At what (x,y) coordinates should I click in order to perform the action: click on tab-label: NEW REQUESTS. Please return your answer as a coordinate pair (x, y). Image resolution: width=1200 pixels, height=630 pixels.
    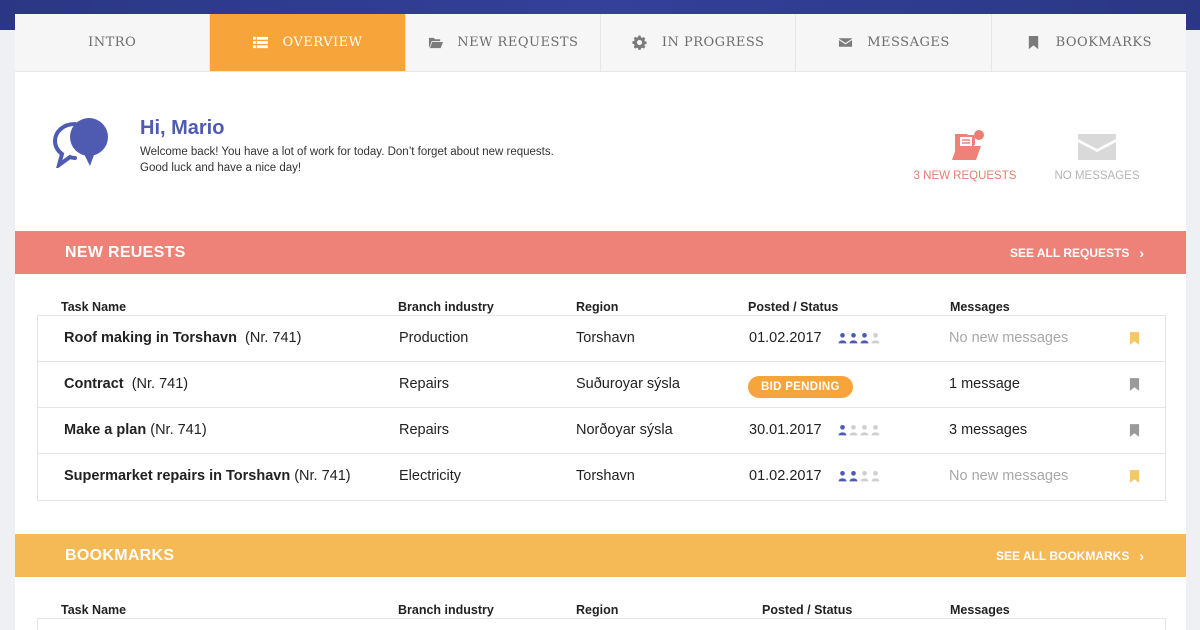
    Looking at the image, I should click on (518, 42).